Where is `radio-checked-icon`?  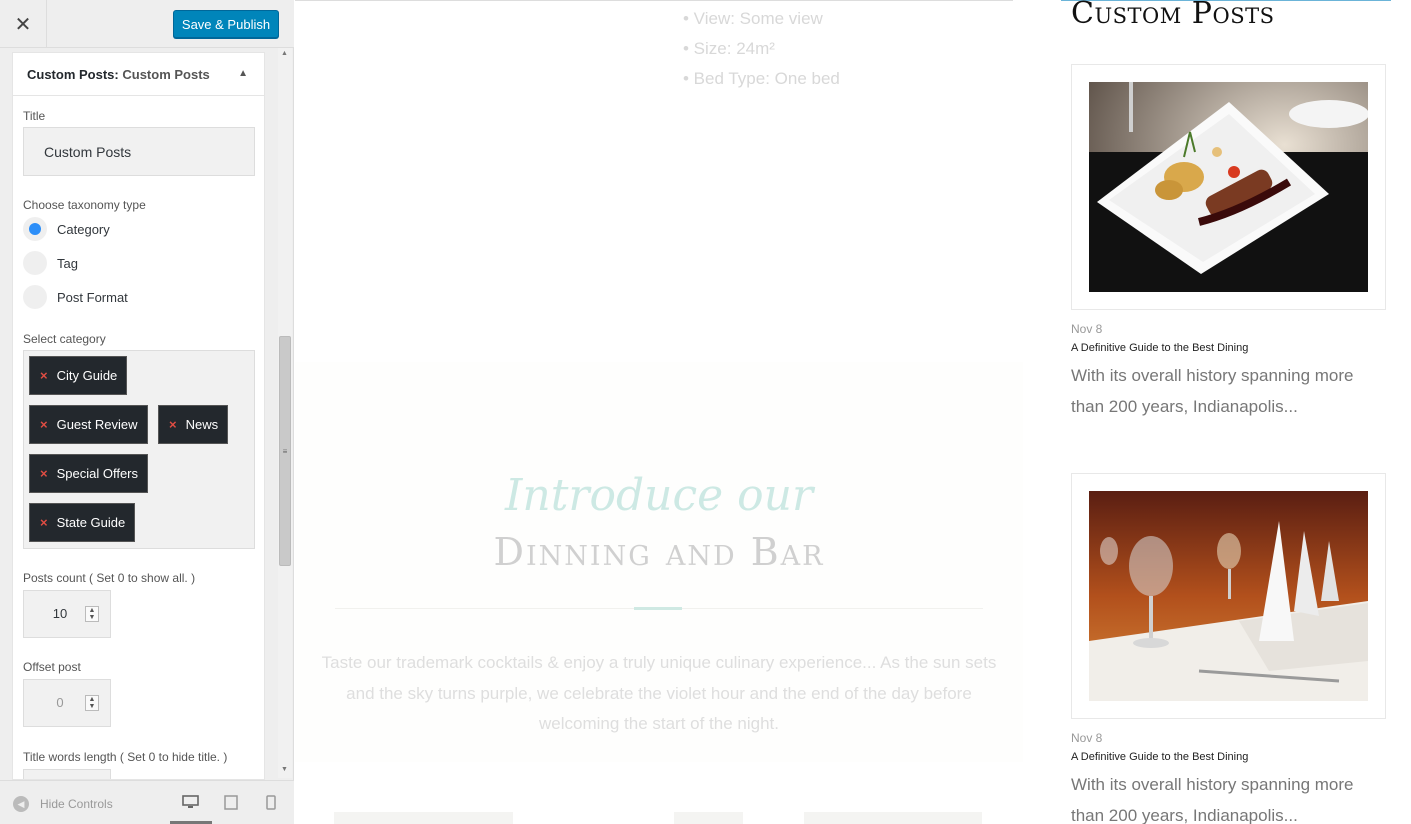 radio-checked-icon is located at coordinates (35, 229).